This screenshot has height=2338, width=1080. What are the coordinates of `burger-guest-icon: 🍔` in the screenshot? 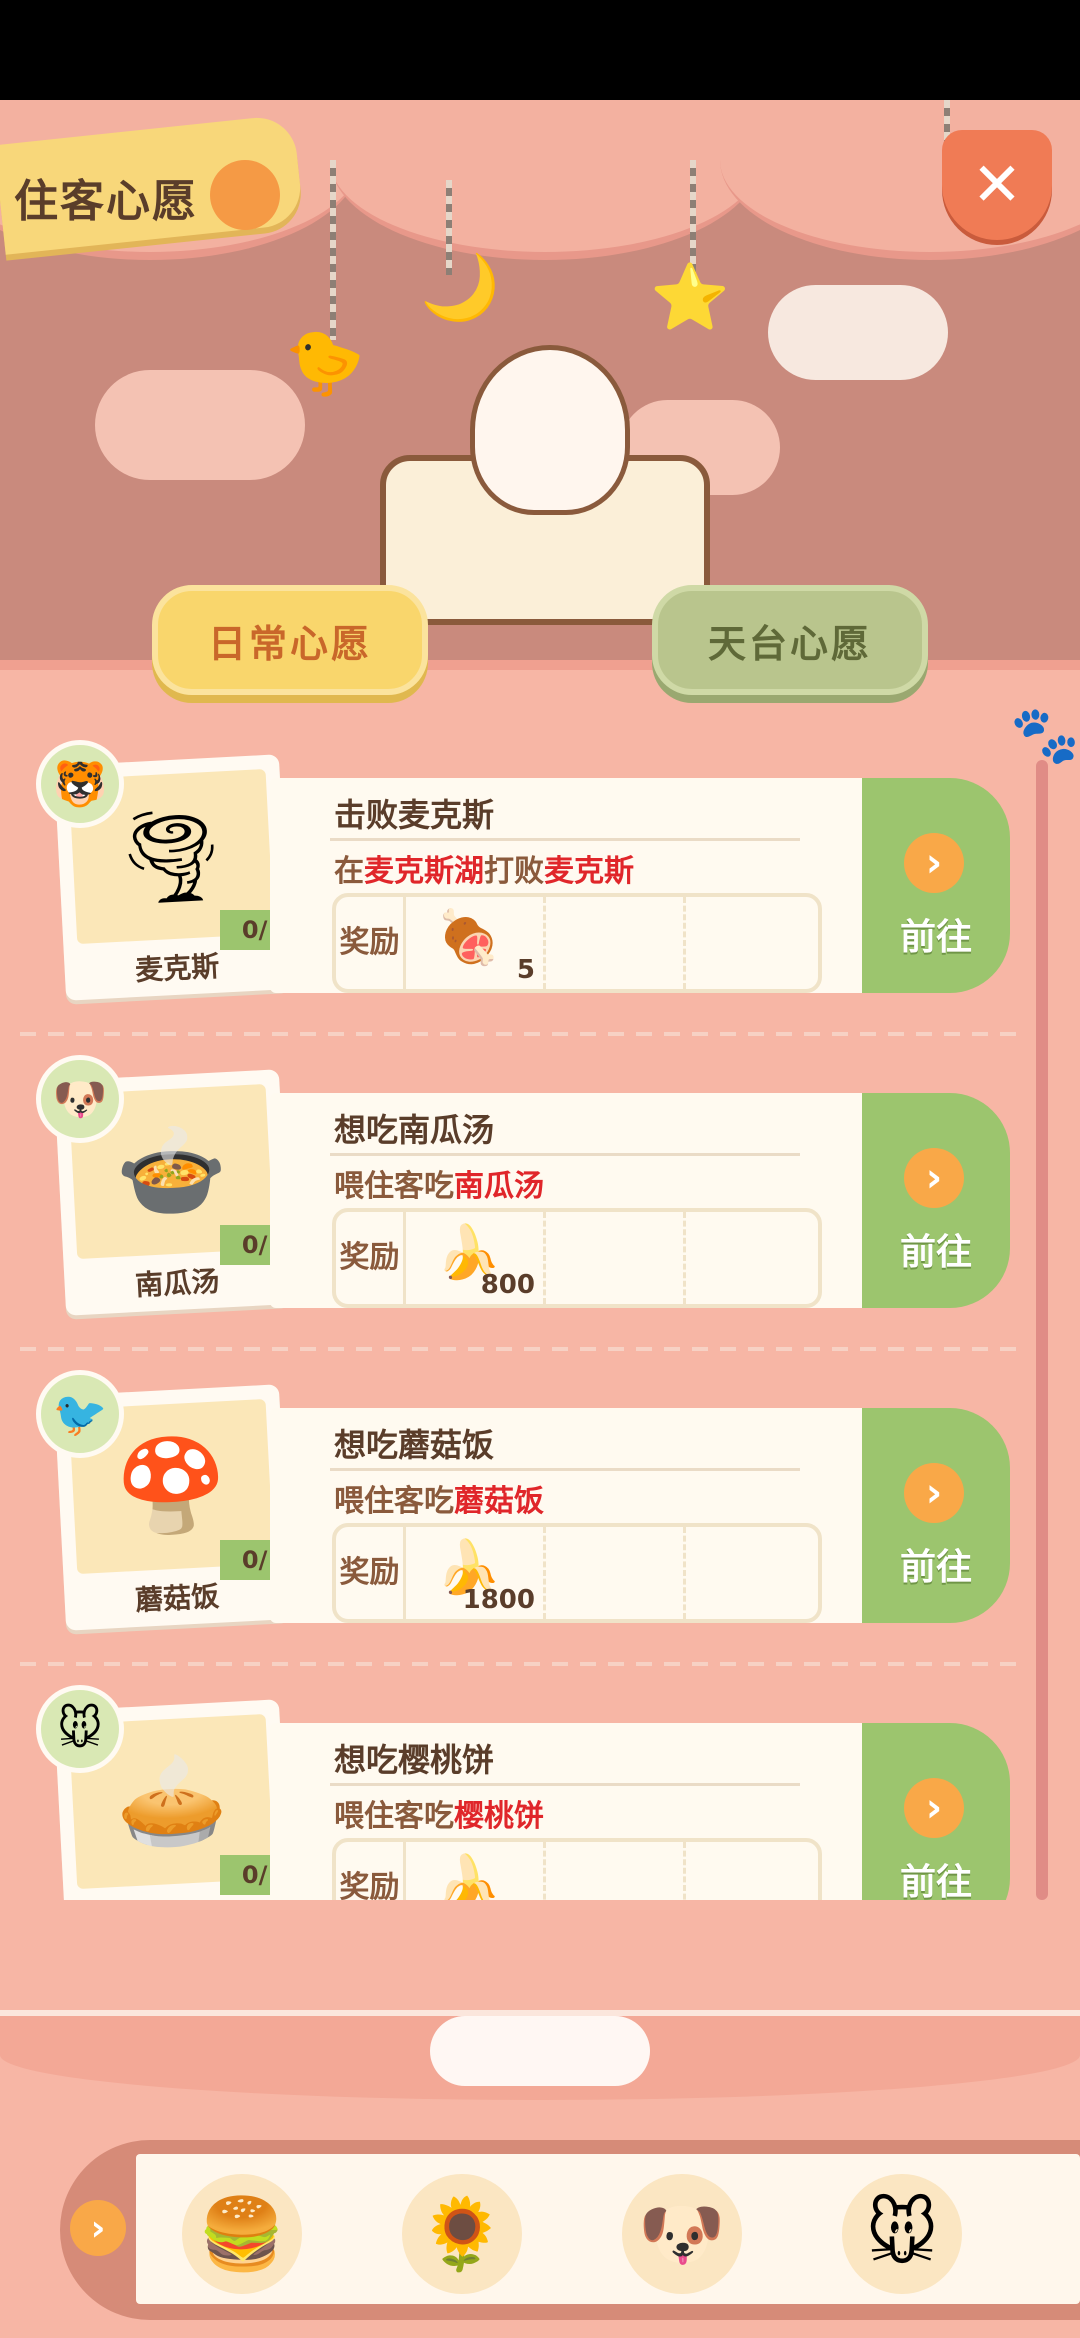 It's located at (242, 2234).